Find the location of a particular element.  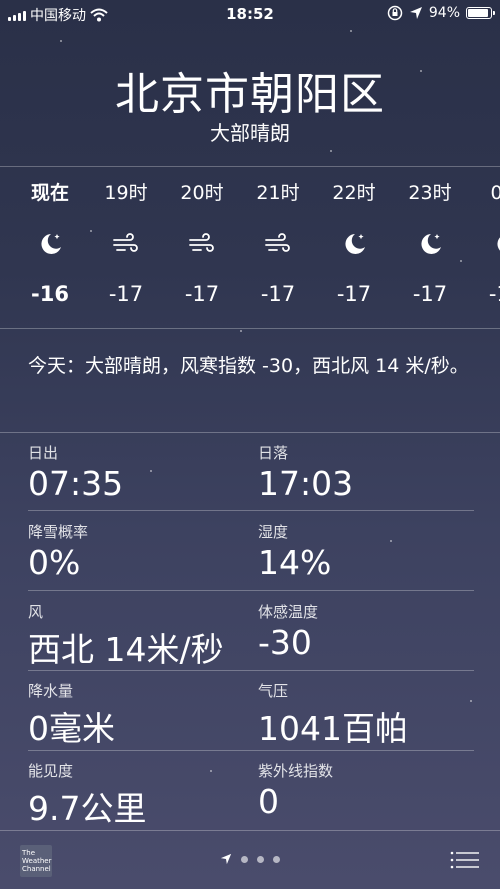

hourly-time: 23时 is located at coordinates (430, 193).